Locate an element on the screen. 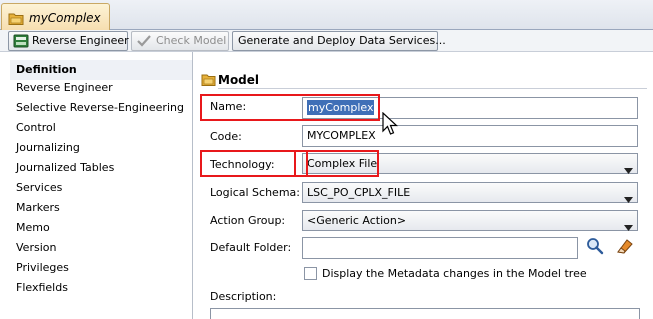 This screenshot has height=319, width=653. nav-item-memo: Memo is located at coordinates (96, 228).